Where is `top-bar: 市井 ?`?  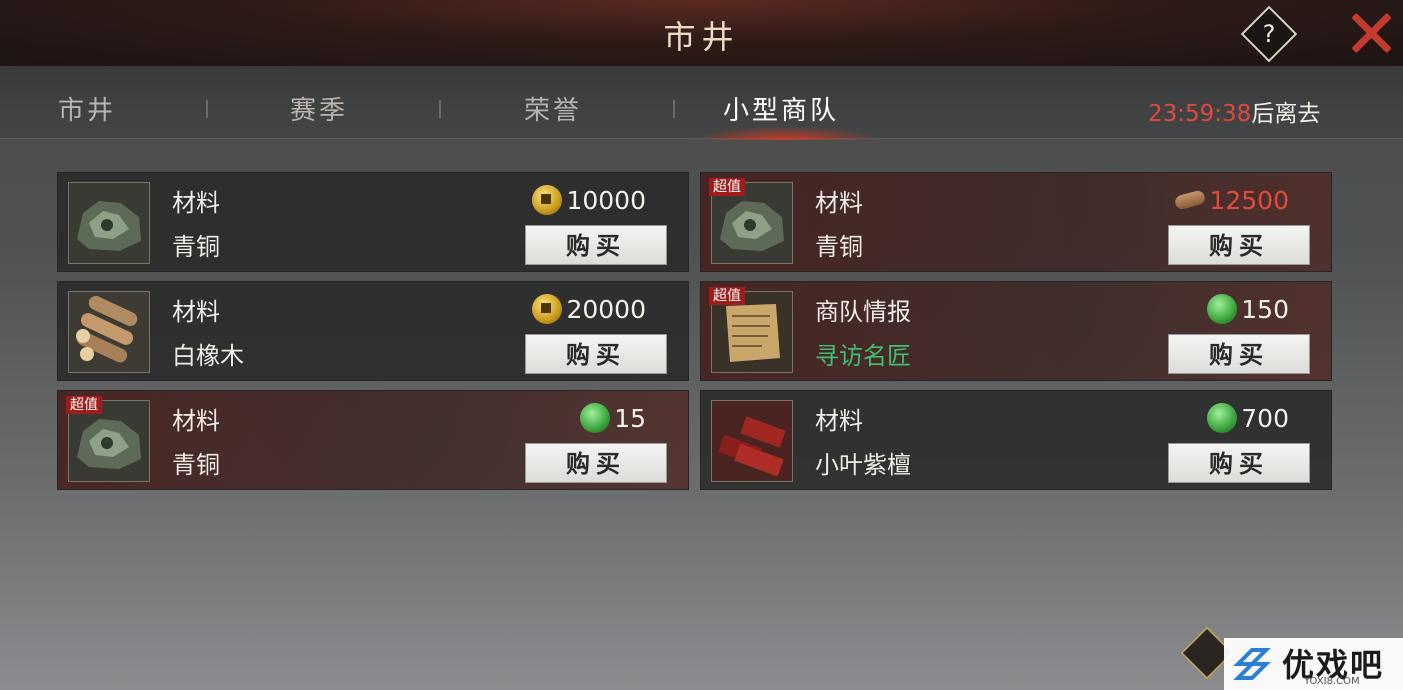 top-bar: 市井 ? is located at coordinates (701, 33).